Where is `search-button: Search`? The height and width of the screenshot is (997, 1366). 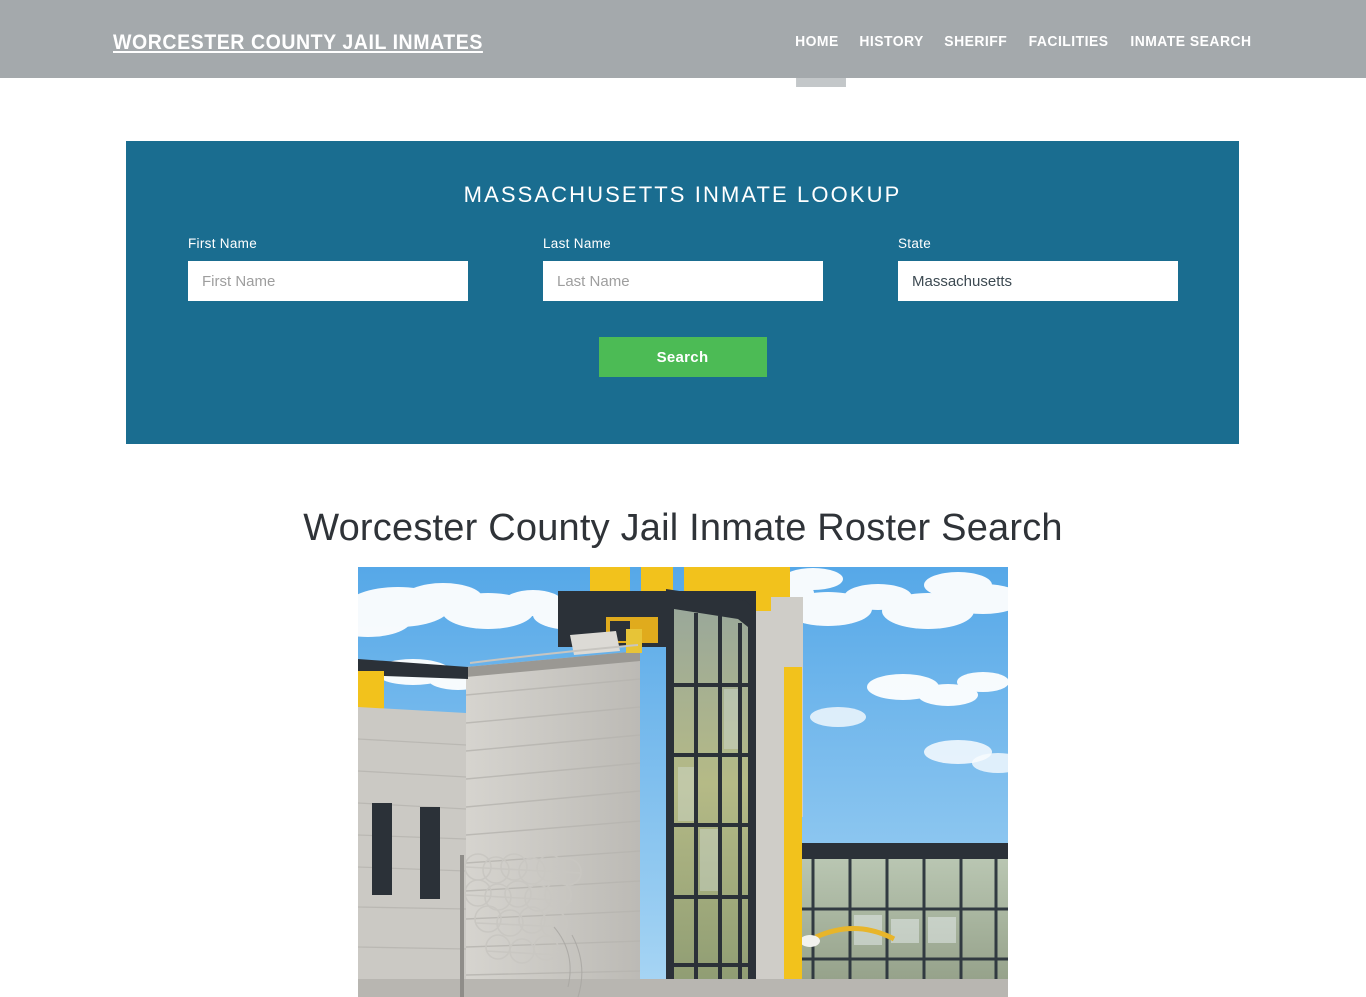
search-button: Search is located at coordinates (682, 357).